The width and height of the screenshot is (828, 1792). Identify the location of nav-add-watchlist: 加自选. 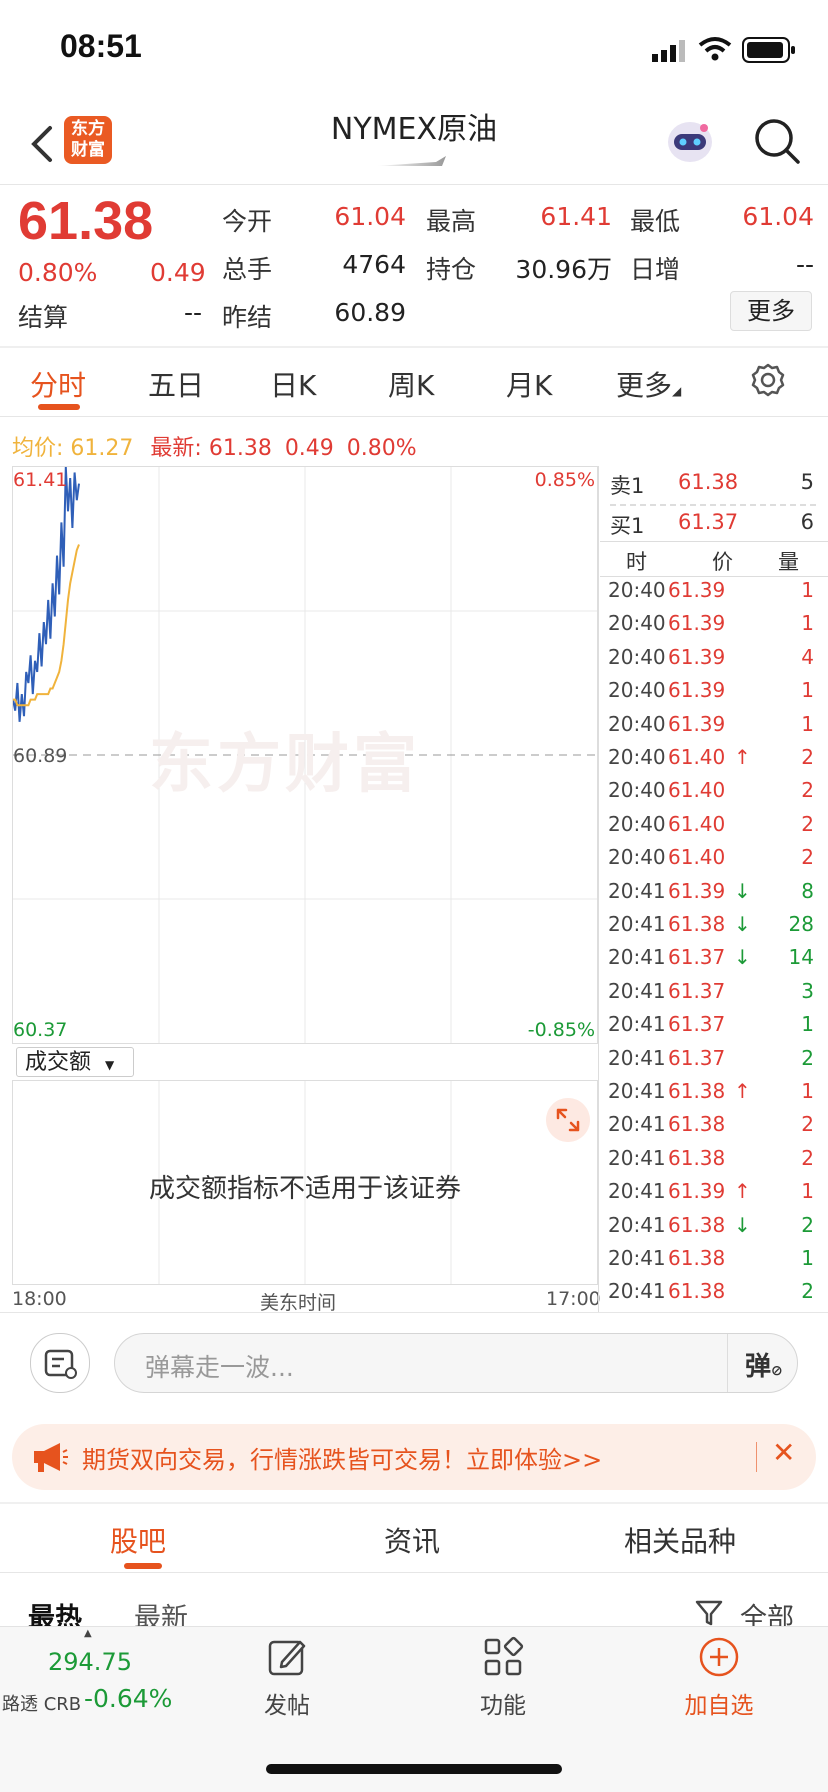
(719, 1703).